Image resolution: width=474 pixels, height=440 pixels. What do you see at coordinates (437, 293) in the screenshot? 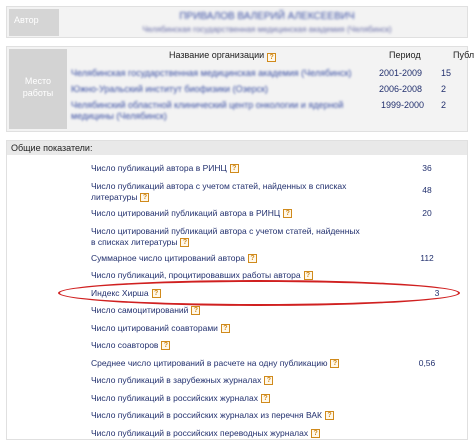
I see `indicator-value: 3` at bounding box center [437, 293].